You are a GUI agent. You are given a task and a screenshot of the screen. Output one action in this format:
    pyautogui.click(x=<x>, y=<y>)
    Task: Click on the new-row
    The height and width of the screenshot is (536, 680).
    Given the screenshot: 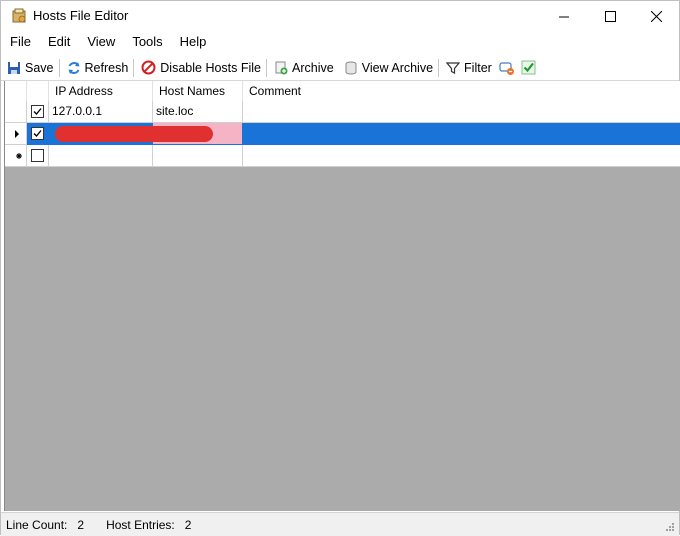 What is the action you would take?
    pyautogui.click(x=342, y=156)
    